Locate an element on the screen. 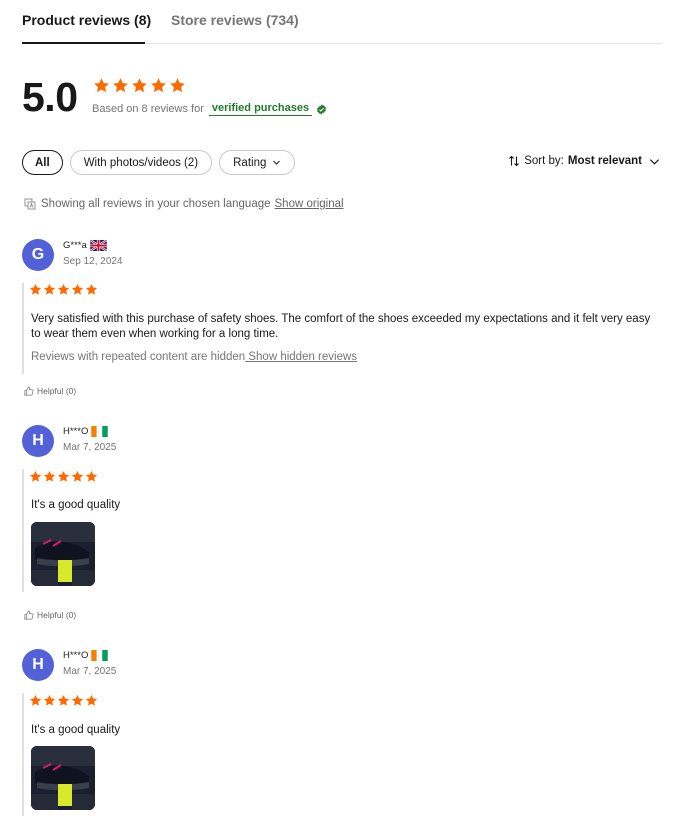 This screenshot has width=680, height=816. reviewer-name: G***a is located at coordinates (85, 245).